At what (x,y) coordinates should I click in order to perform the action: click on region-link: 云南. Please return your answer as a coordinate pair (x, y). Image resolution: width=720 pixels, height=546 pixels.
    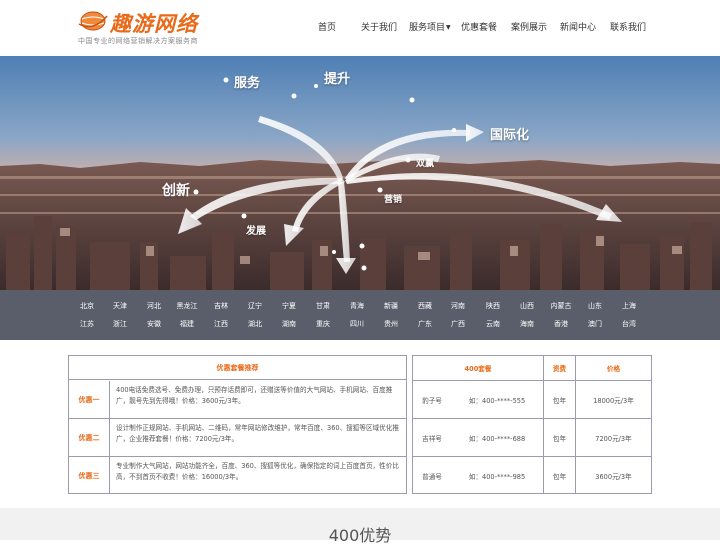
    Looking at the image, I should click on (493, 324).